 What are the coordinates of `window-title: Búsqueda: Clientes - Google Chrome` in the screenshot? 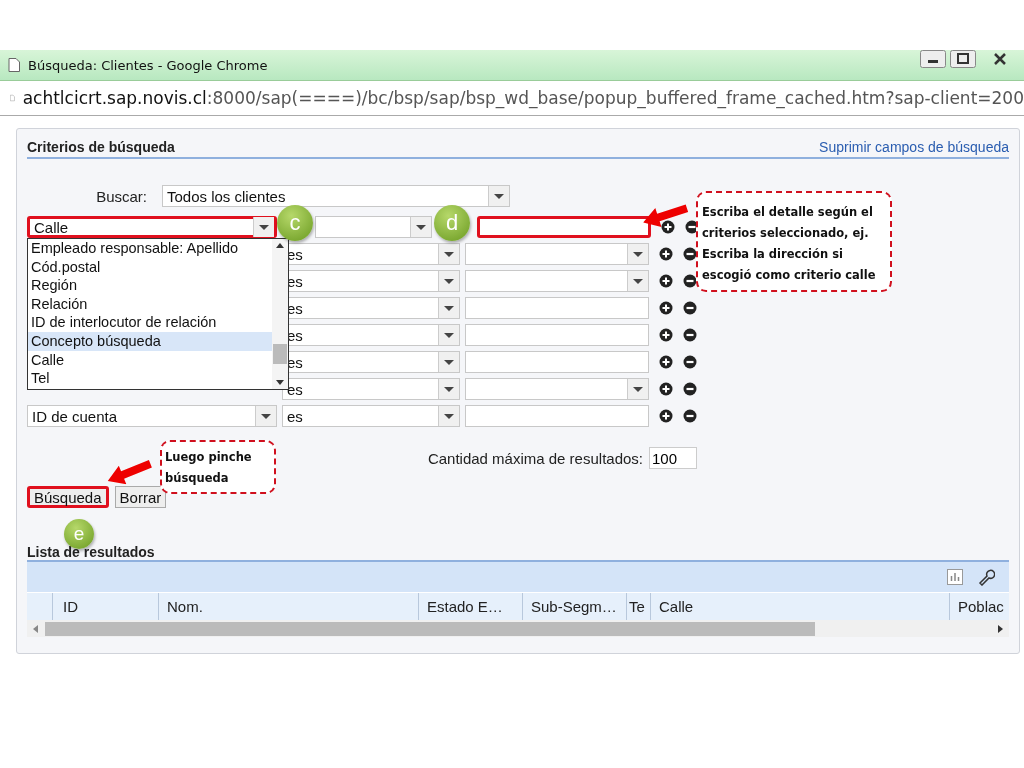 It's located at (148, 65).